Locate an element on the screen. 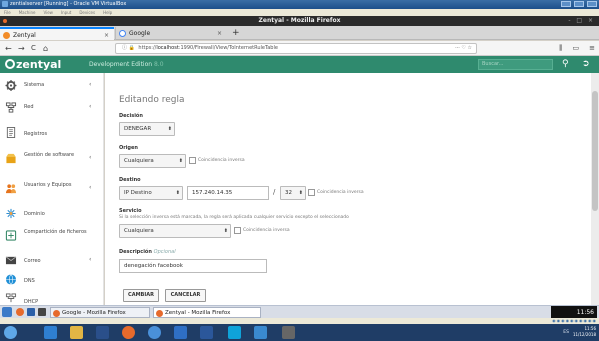  search-icon: ⚲ is located at coordinates (565, 64).